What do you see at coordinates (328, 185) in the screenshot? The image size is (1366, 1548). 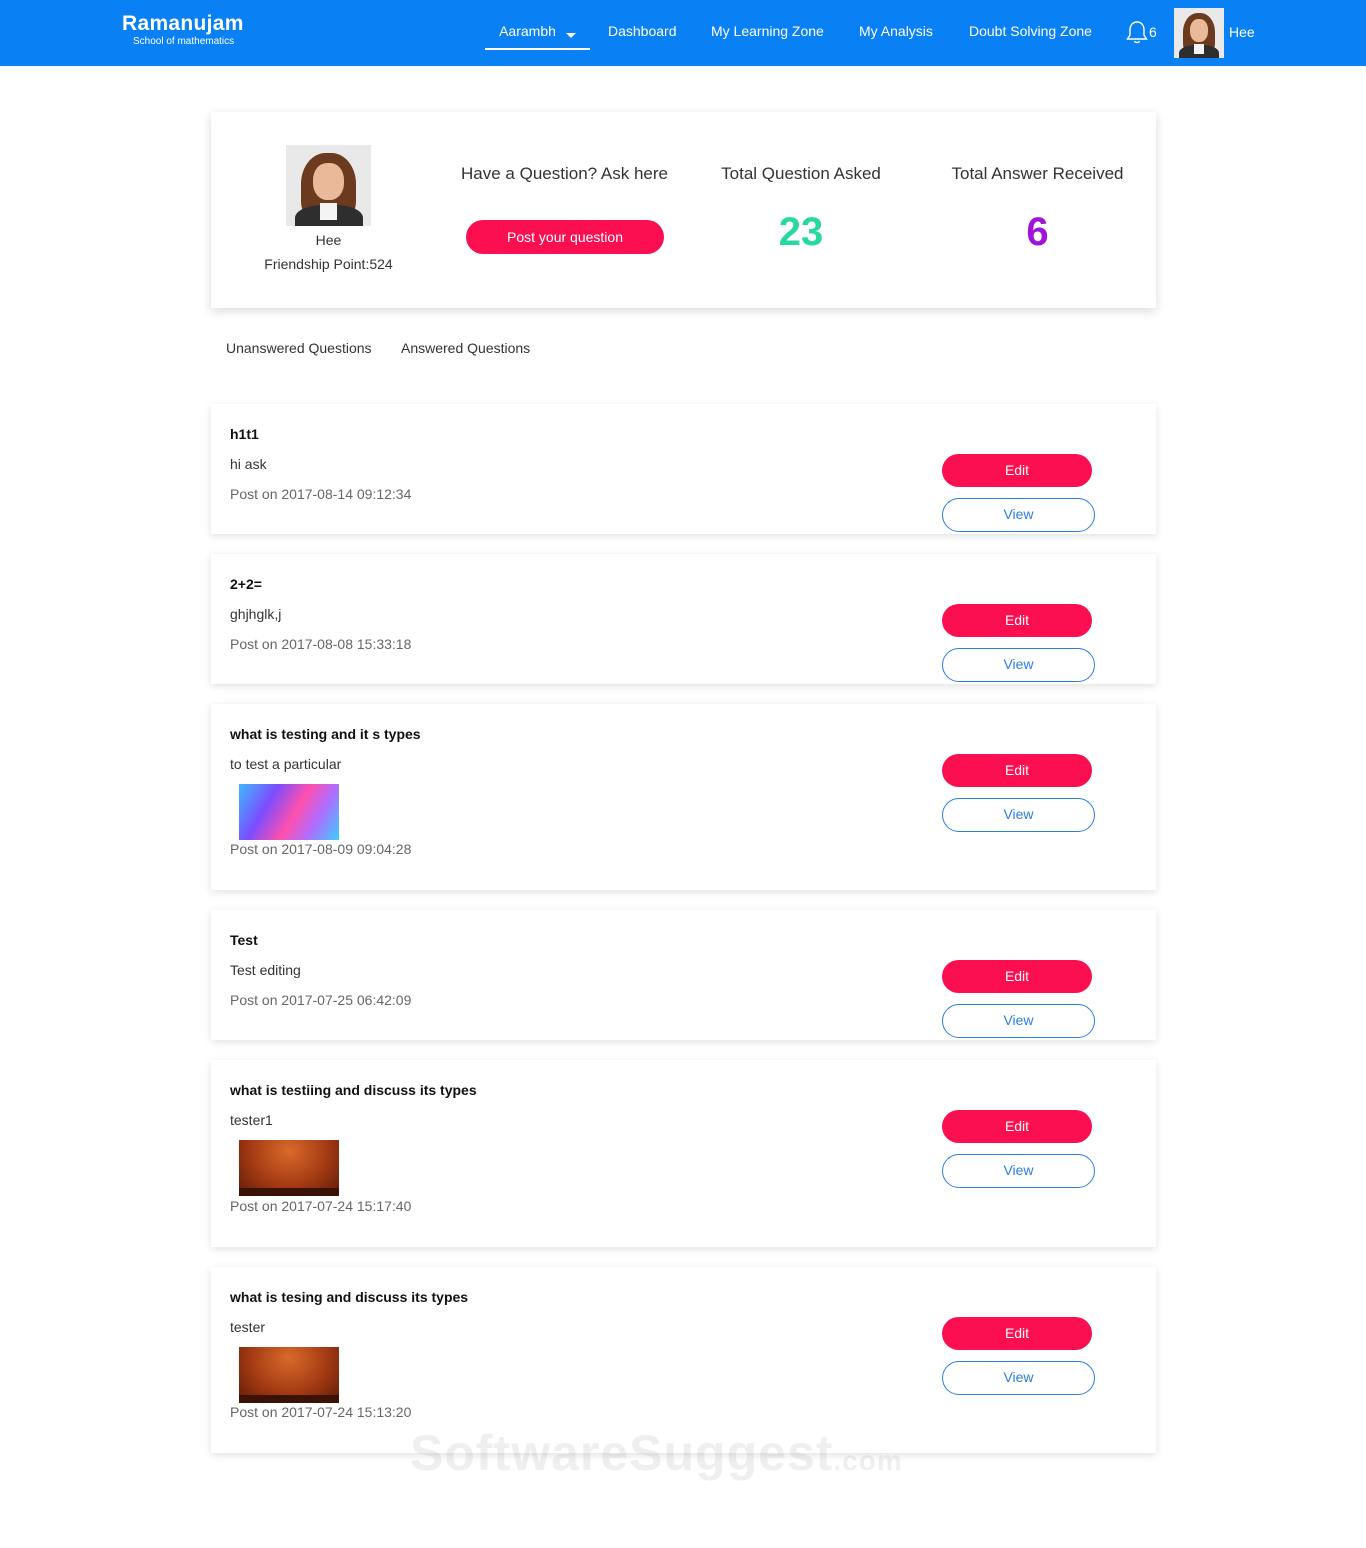 I see `profile-avatar` at bounding box center [328, 185].